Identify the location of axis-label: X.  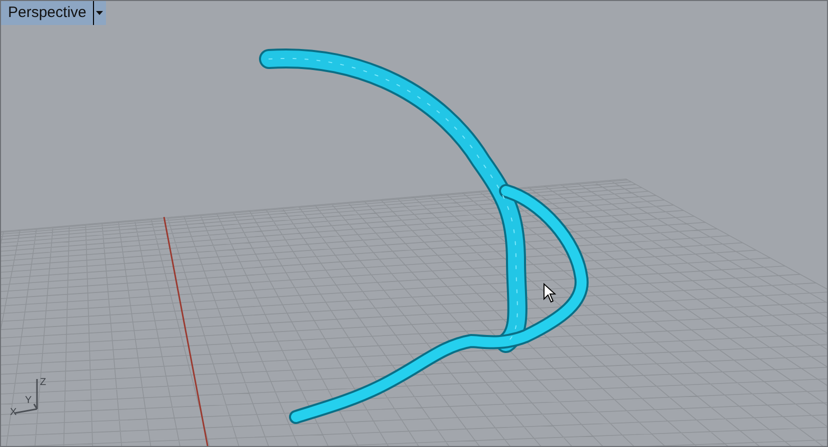
(13, 412).